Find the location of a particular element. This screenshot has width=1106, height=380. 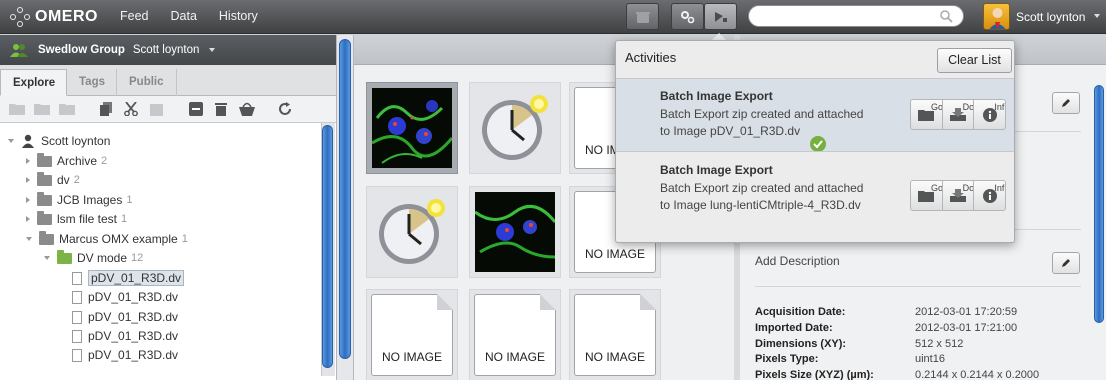

edit-name-button is located at coordinates (1066, 103).